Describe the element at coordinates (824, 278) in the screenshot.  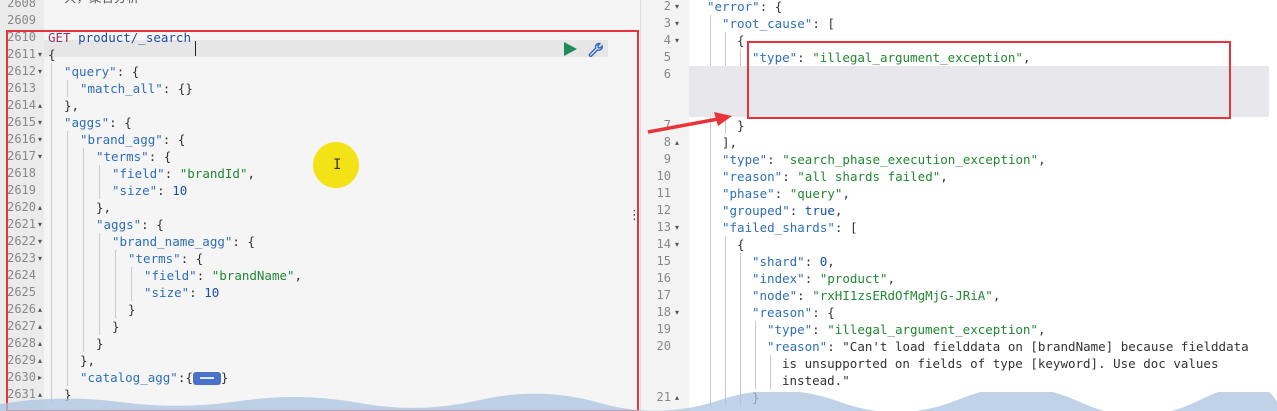
I see `code-text: "index": "product",` at that location.